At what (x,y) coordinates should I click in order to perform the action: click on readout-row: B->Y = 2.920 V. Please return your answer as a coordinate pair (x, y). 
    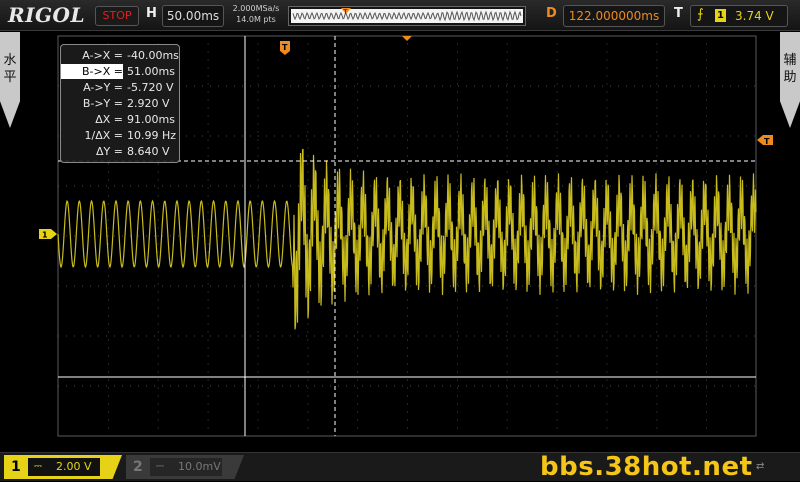
    Looking at the image, I should click on (120, 103).